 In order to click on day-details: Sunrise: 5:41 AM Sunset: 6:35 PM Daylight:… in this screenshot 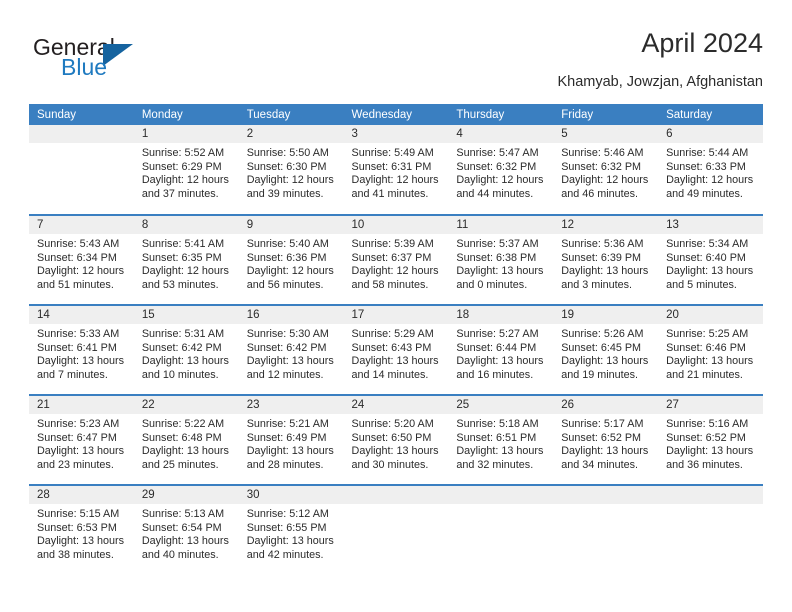, I will do `click(186, 263)`.